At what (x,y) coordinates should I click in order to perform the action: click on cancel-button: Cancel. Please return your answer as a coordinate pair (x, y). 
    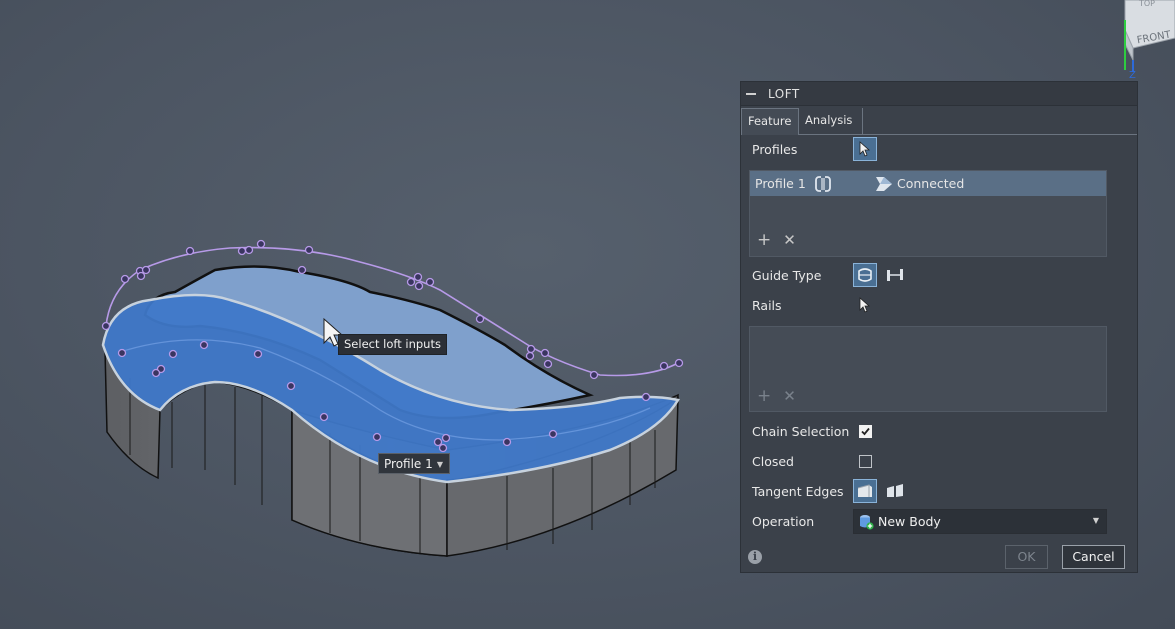
    Looking at the image, I should click on (1093, 557).